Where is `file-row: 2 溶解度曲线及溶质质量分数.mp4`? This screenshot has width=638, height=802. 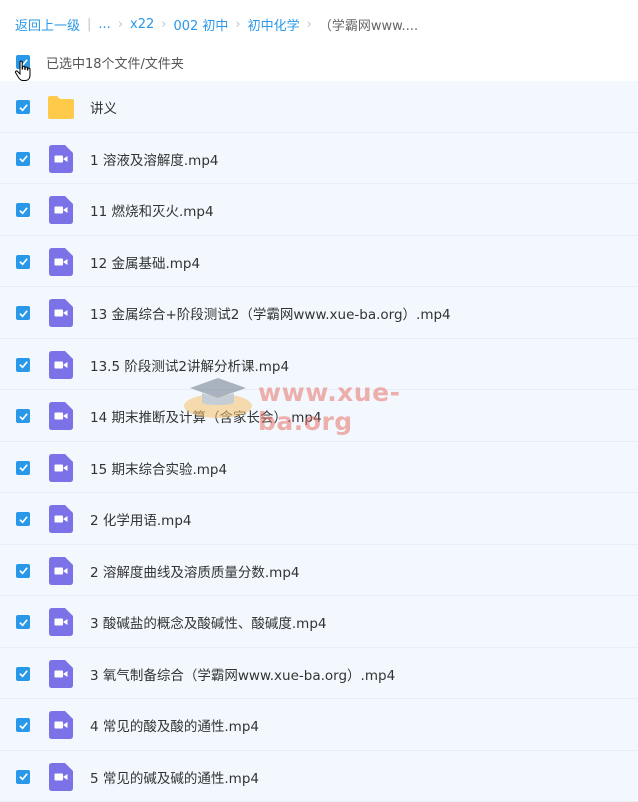
file-row: 2 溶解度曲线及溶质质量分数.mp4 is located at coordinates (319, 571).